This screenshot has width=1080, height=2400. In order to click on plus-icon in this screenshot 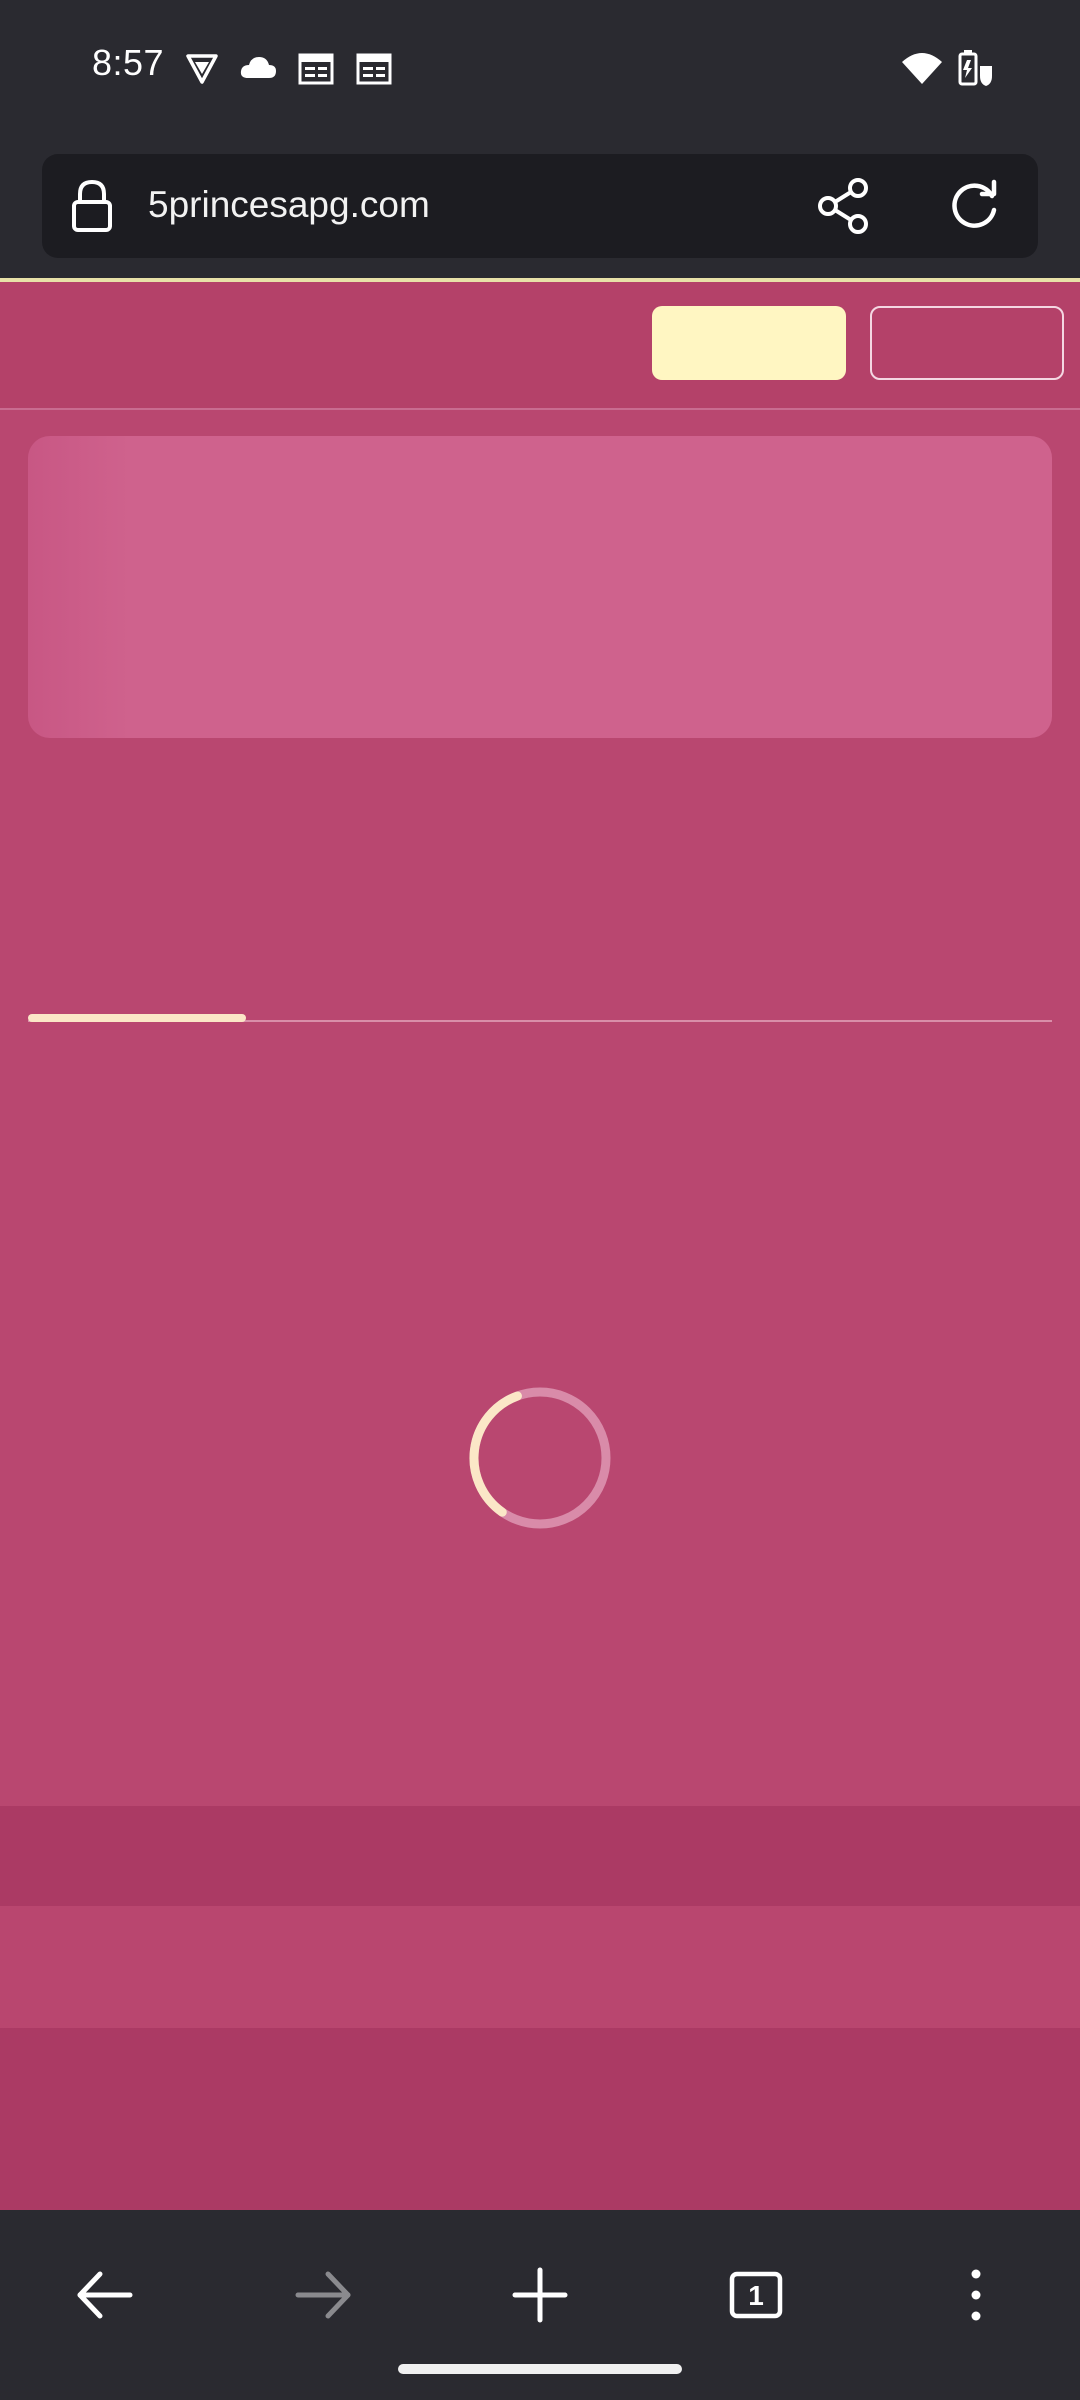, I will do `click(540, 2295)`.